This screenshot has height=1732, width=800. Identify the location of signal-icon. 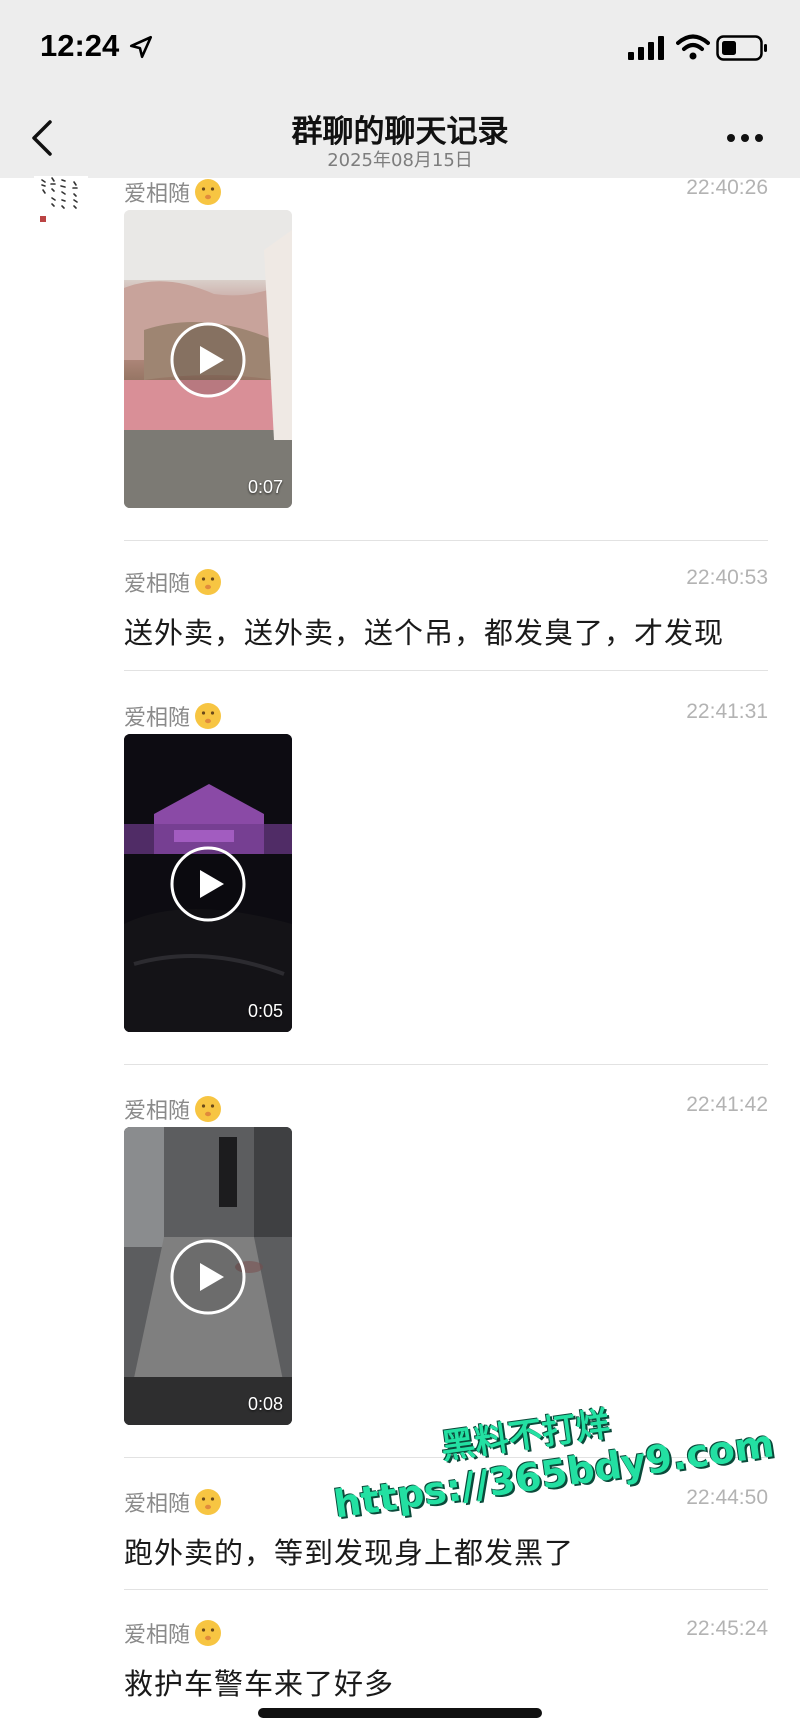
(646, 48).